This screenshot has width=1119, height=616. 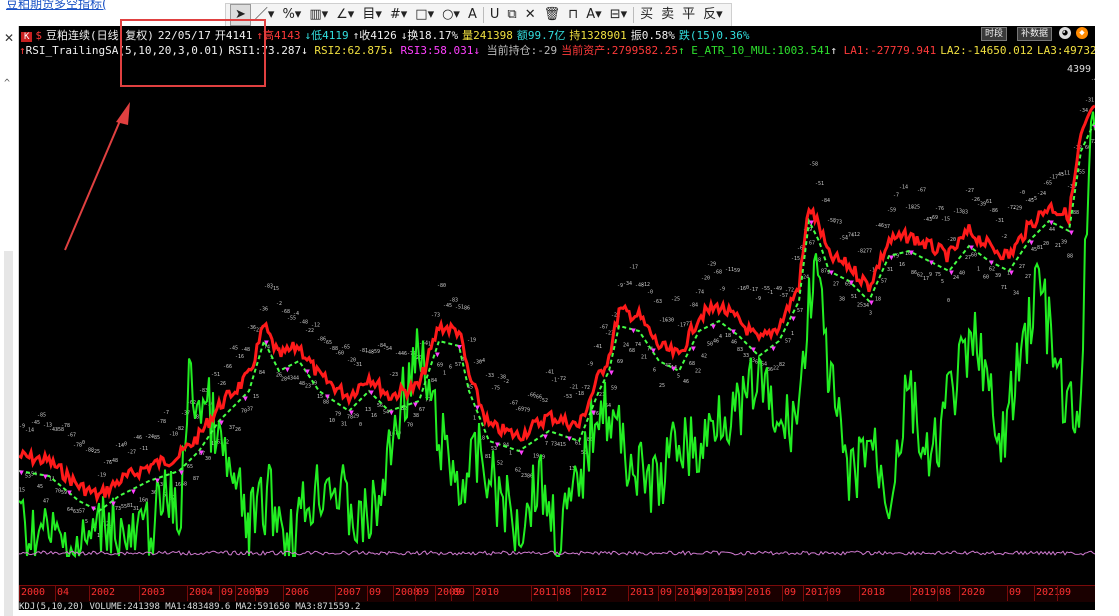 What do you see at coordinates (994, 34) in the screenshot?
I see `period-button: 时段` at bounding box center [994, 34].